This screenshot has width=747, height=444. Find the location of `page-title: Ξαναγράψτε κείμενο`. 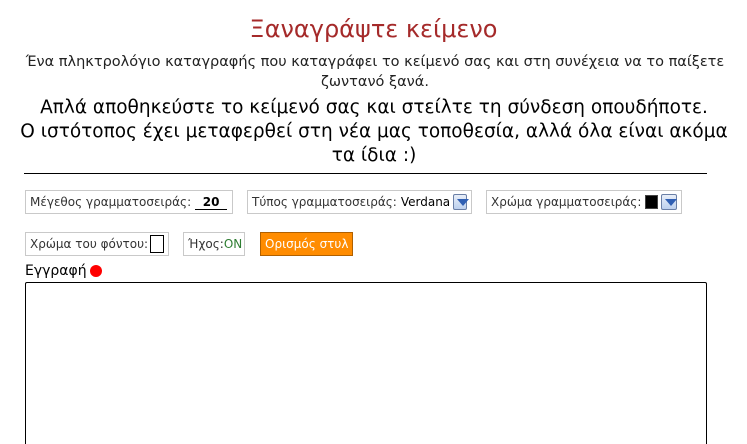

page-title: Ξαναγράψτε κείμενο is located at coordinates (373, 29).